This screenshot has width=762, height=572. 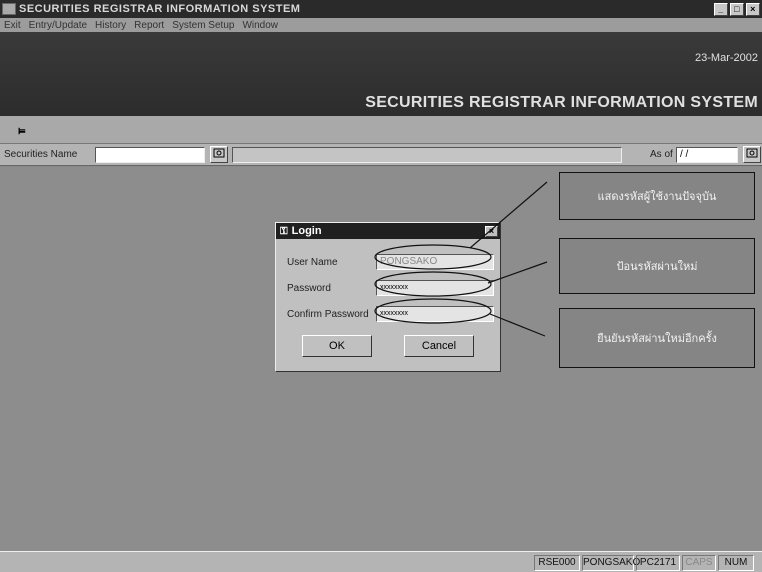 What do you see at coordinates (427, 155) in the screenshot?
I see `securities-description-field` at bounding box center [427, 155].